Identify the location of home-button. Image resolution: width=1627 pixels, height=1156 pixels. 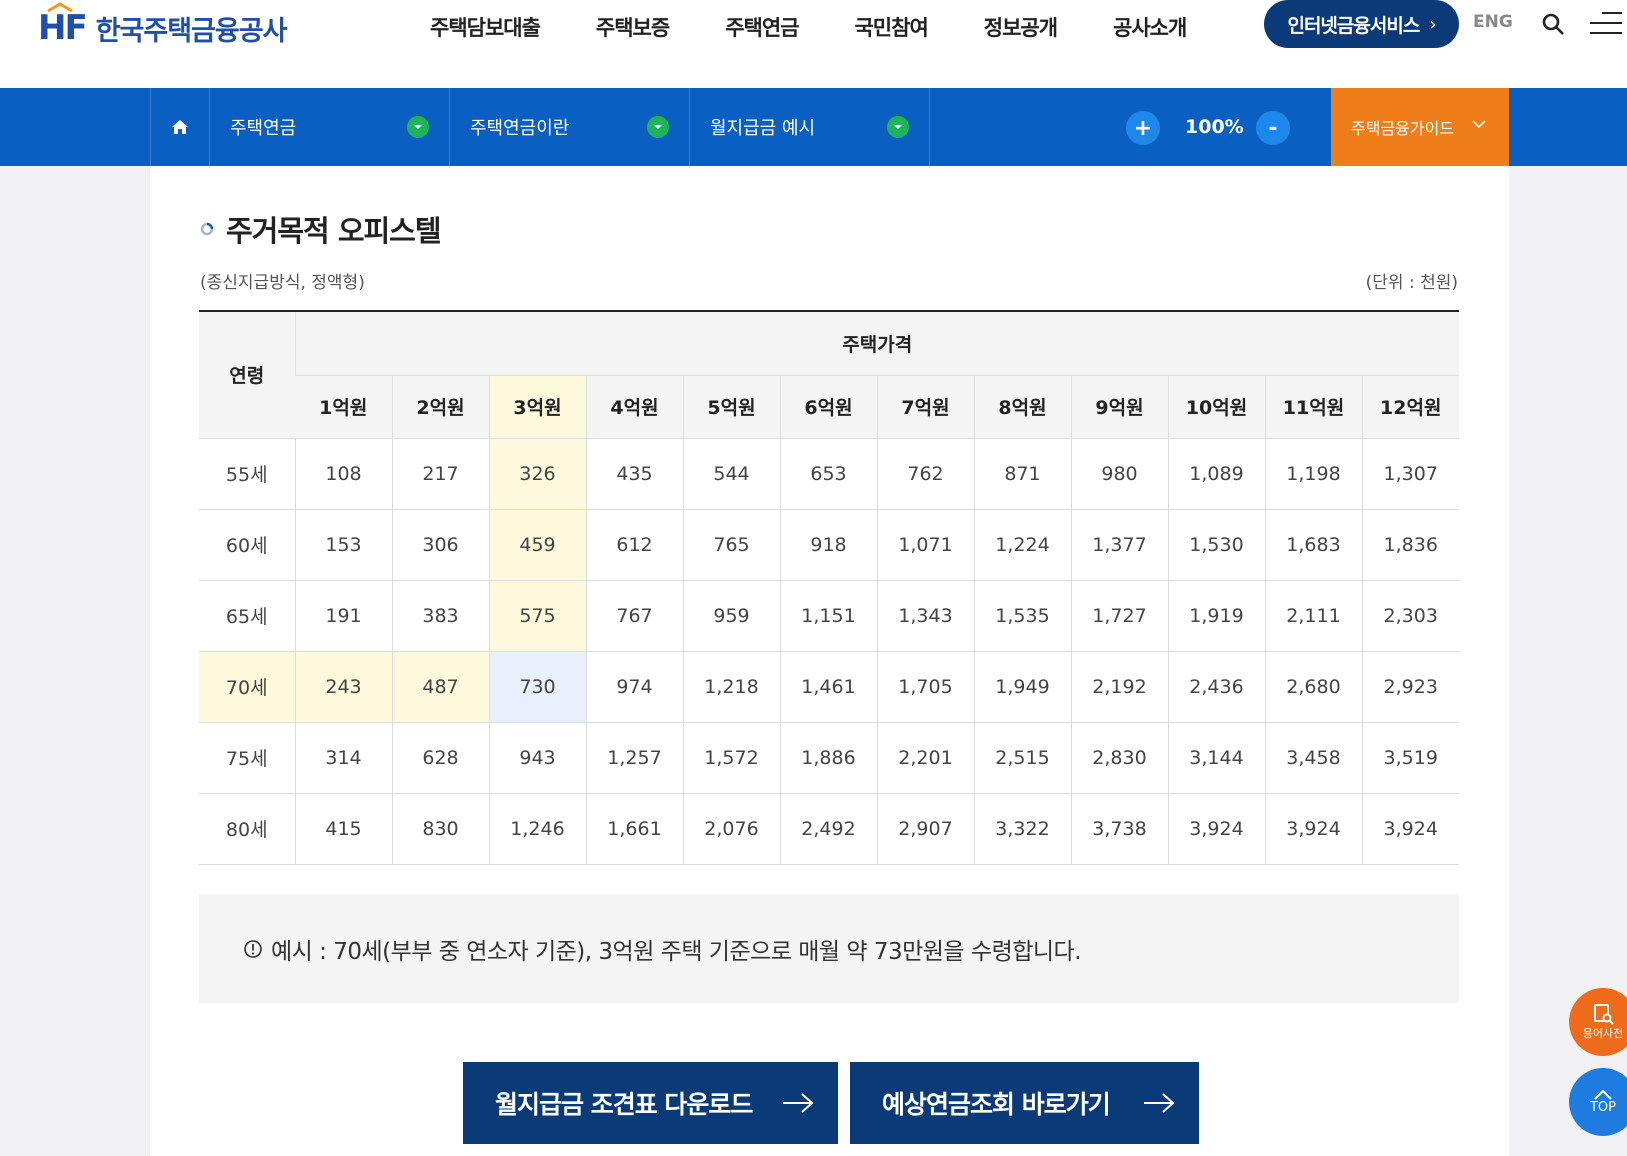
(180, 127).